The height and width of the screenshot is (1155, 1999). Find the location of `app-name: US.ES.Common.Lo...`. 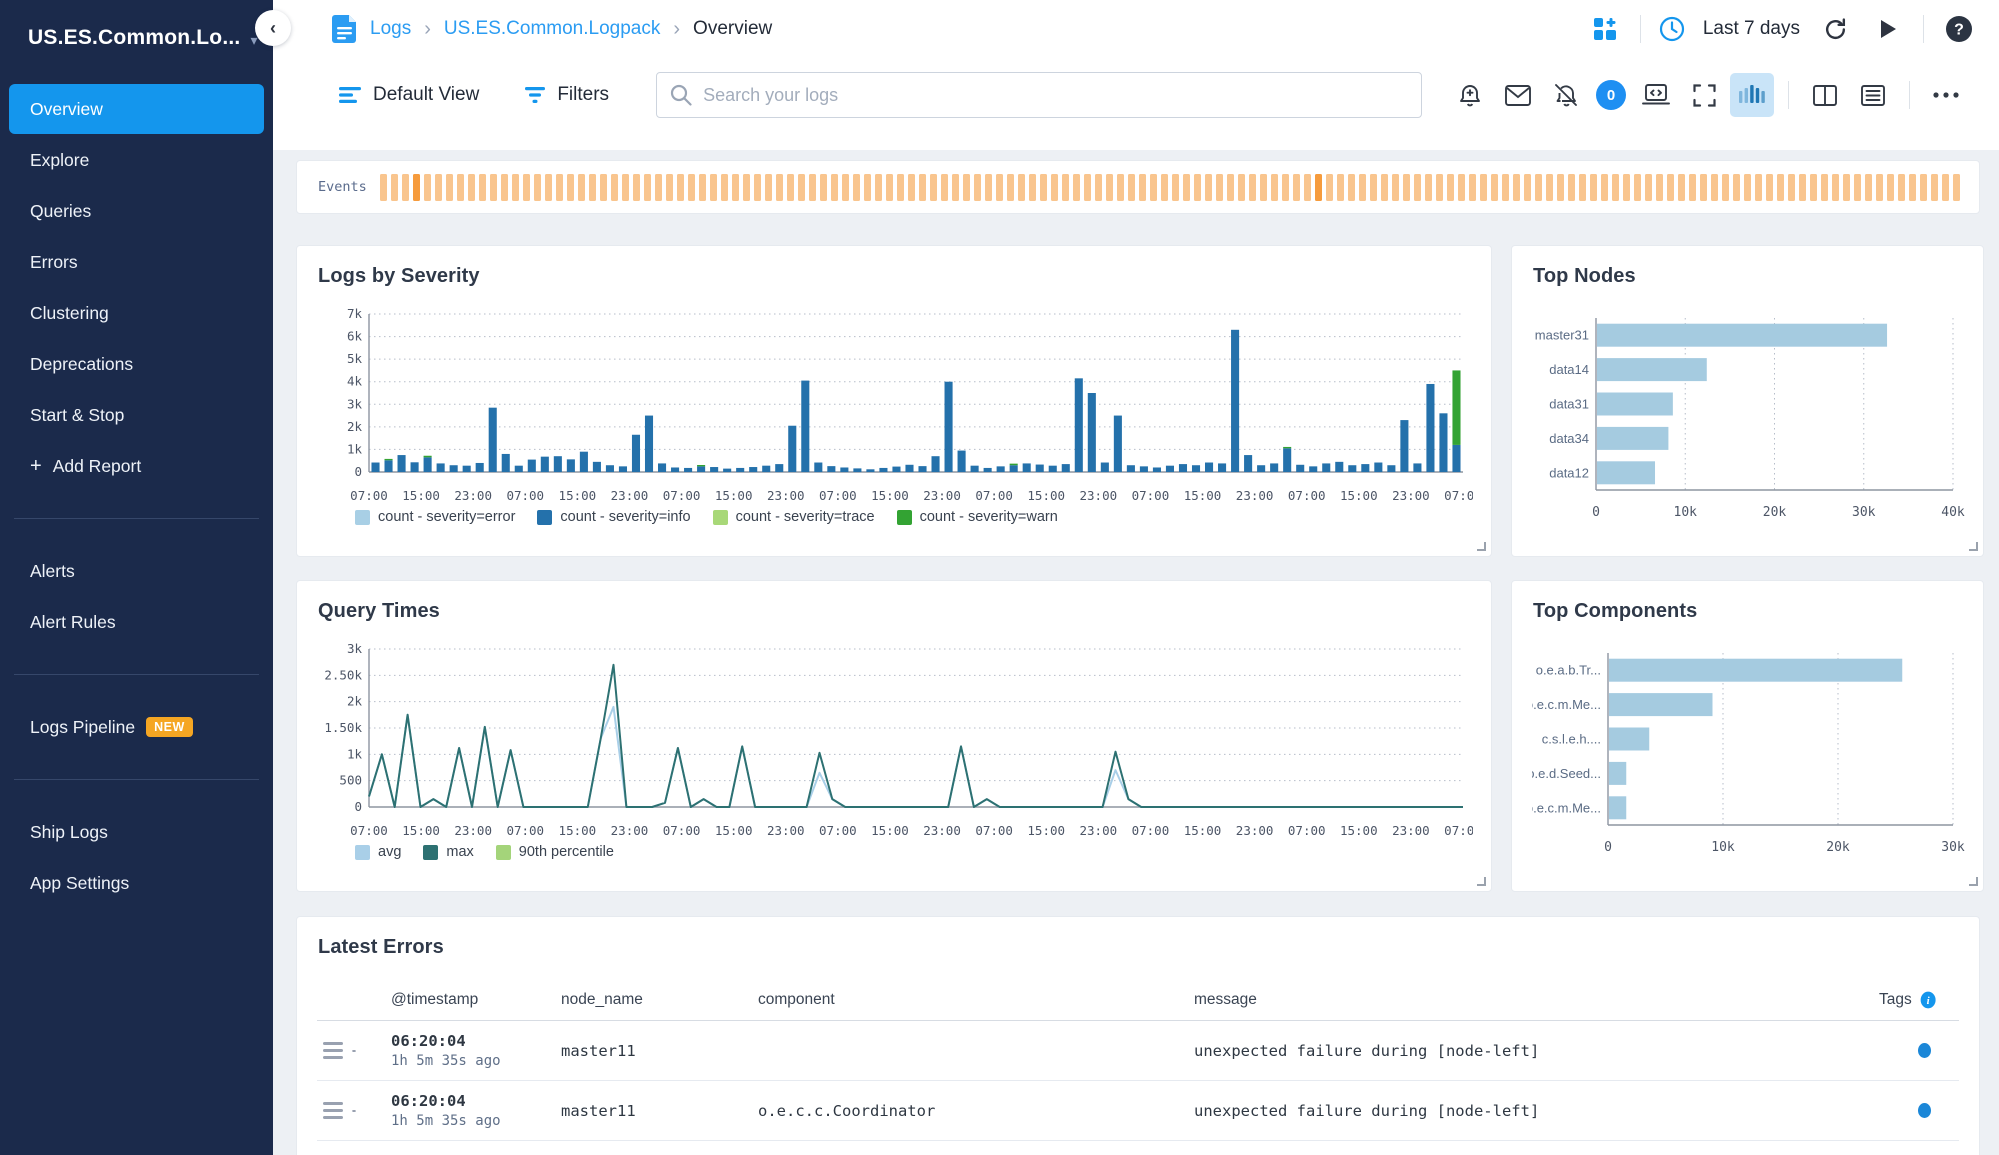

app-name: US.ES.Common.Lo... is located at coordinates (134, 38).